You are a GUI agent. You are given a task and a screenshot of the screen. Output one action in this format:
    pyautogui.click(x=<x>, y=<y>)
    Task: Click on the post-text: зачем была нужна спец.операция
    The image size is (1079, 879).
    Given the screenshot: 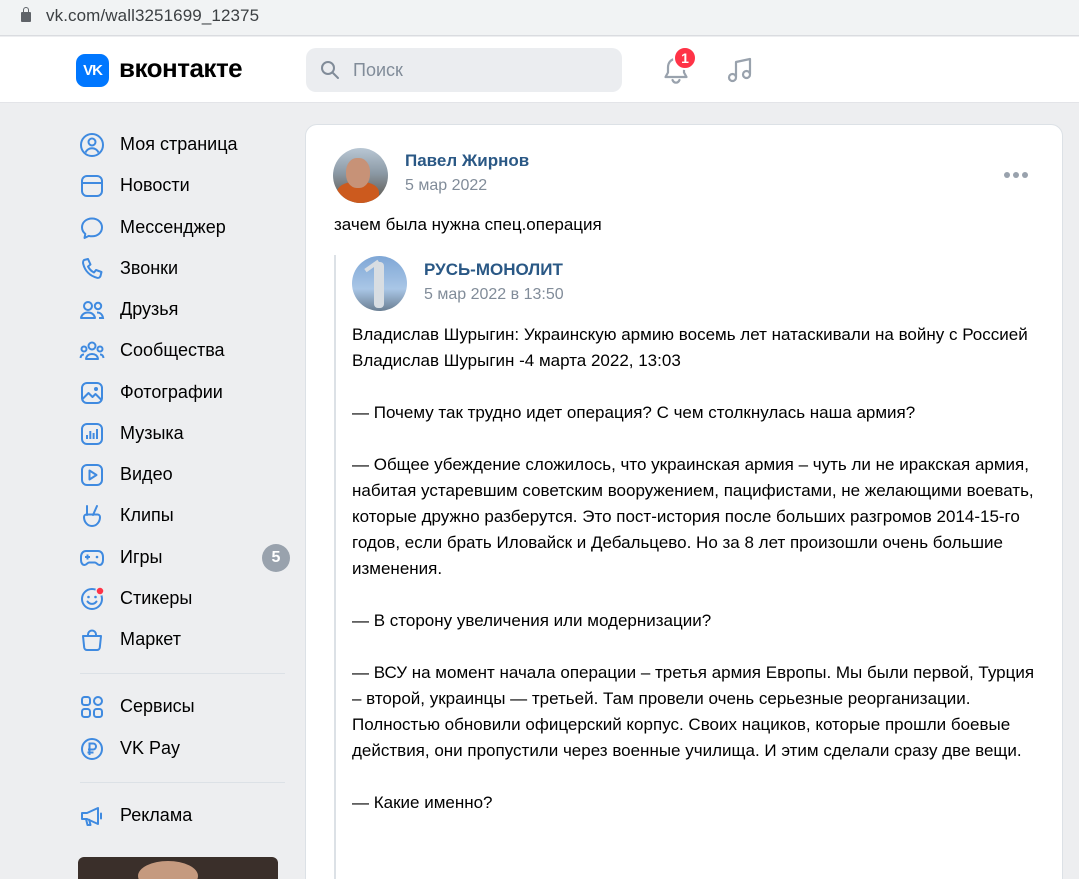 What is the action you would take?
    pyautogui.click(x=468, y=224)
    